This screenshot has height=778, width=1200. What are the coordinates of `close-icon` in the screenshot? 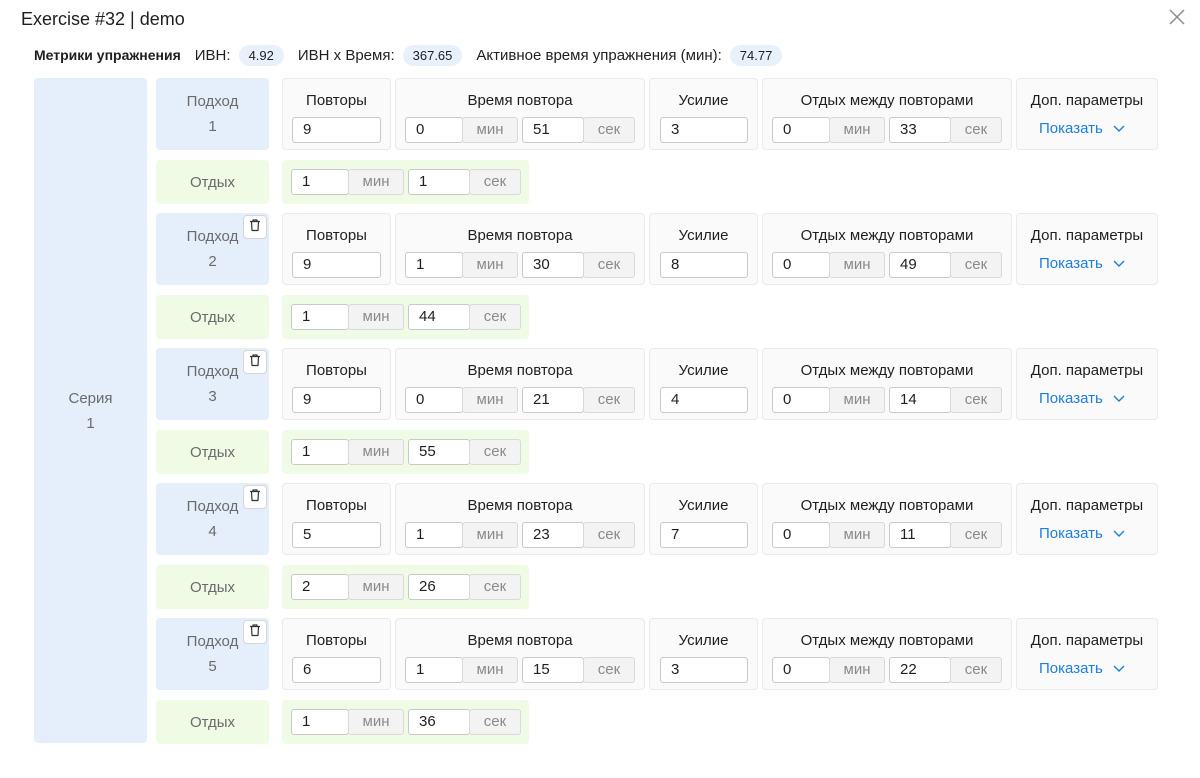 It's located at (1177, 17).